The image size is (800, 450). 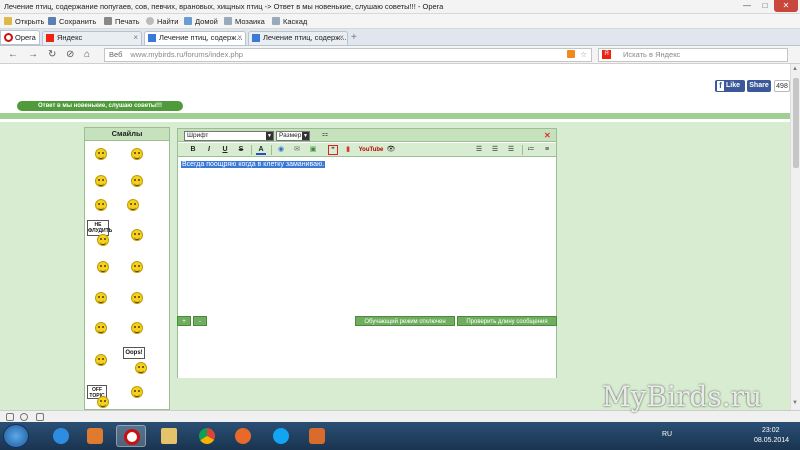 I want to click on taskbar-explorer, so click(x=169, y=436).